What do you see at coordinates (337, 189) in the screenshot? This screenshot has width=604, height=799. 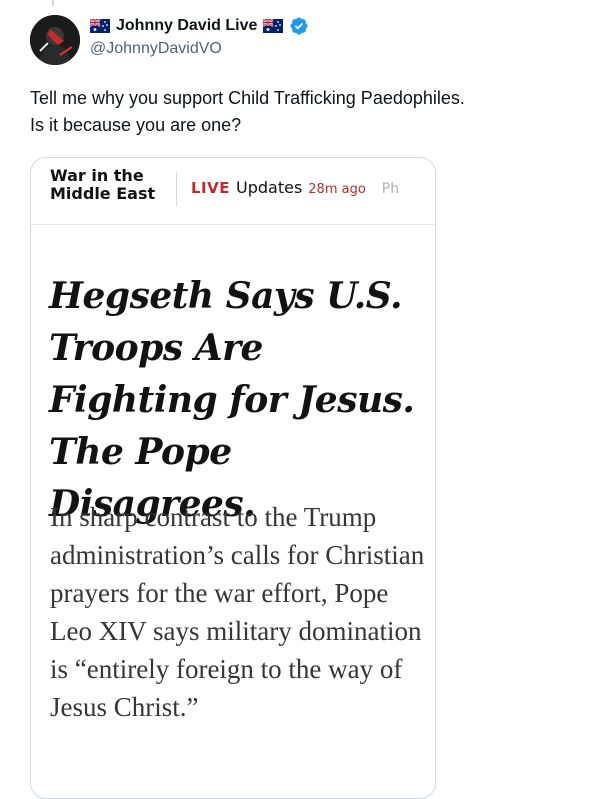 I see `time-ago: 28m ago` at bounding box center [337, 189].